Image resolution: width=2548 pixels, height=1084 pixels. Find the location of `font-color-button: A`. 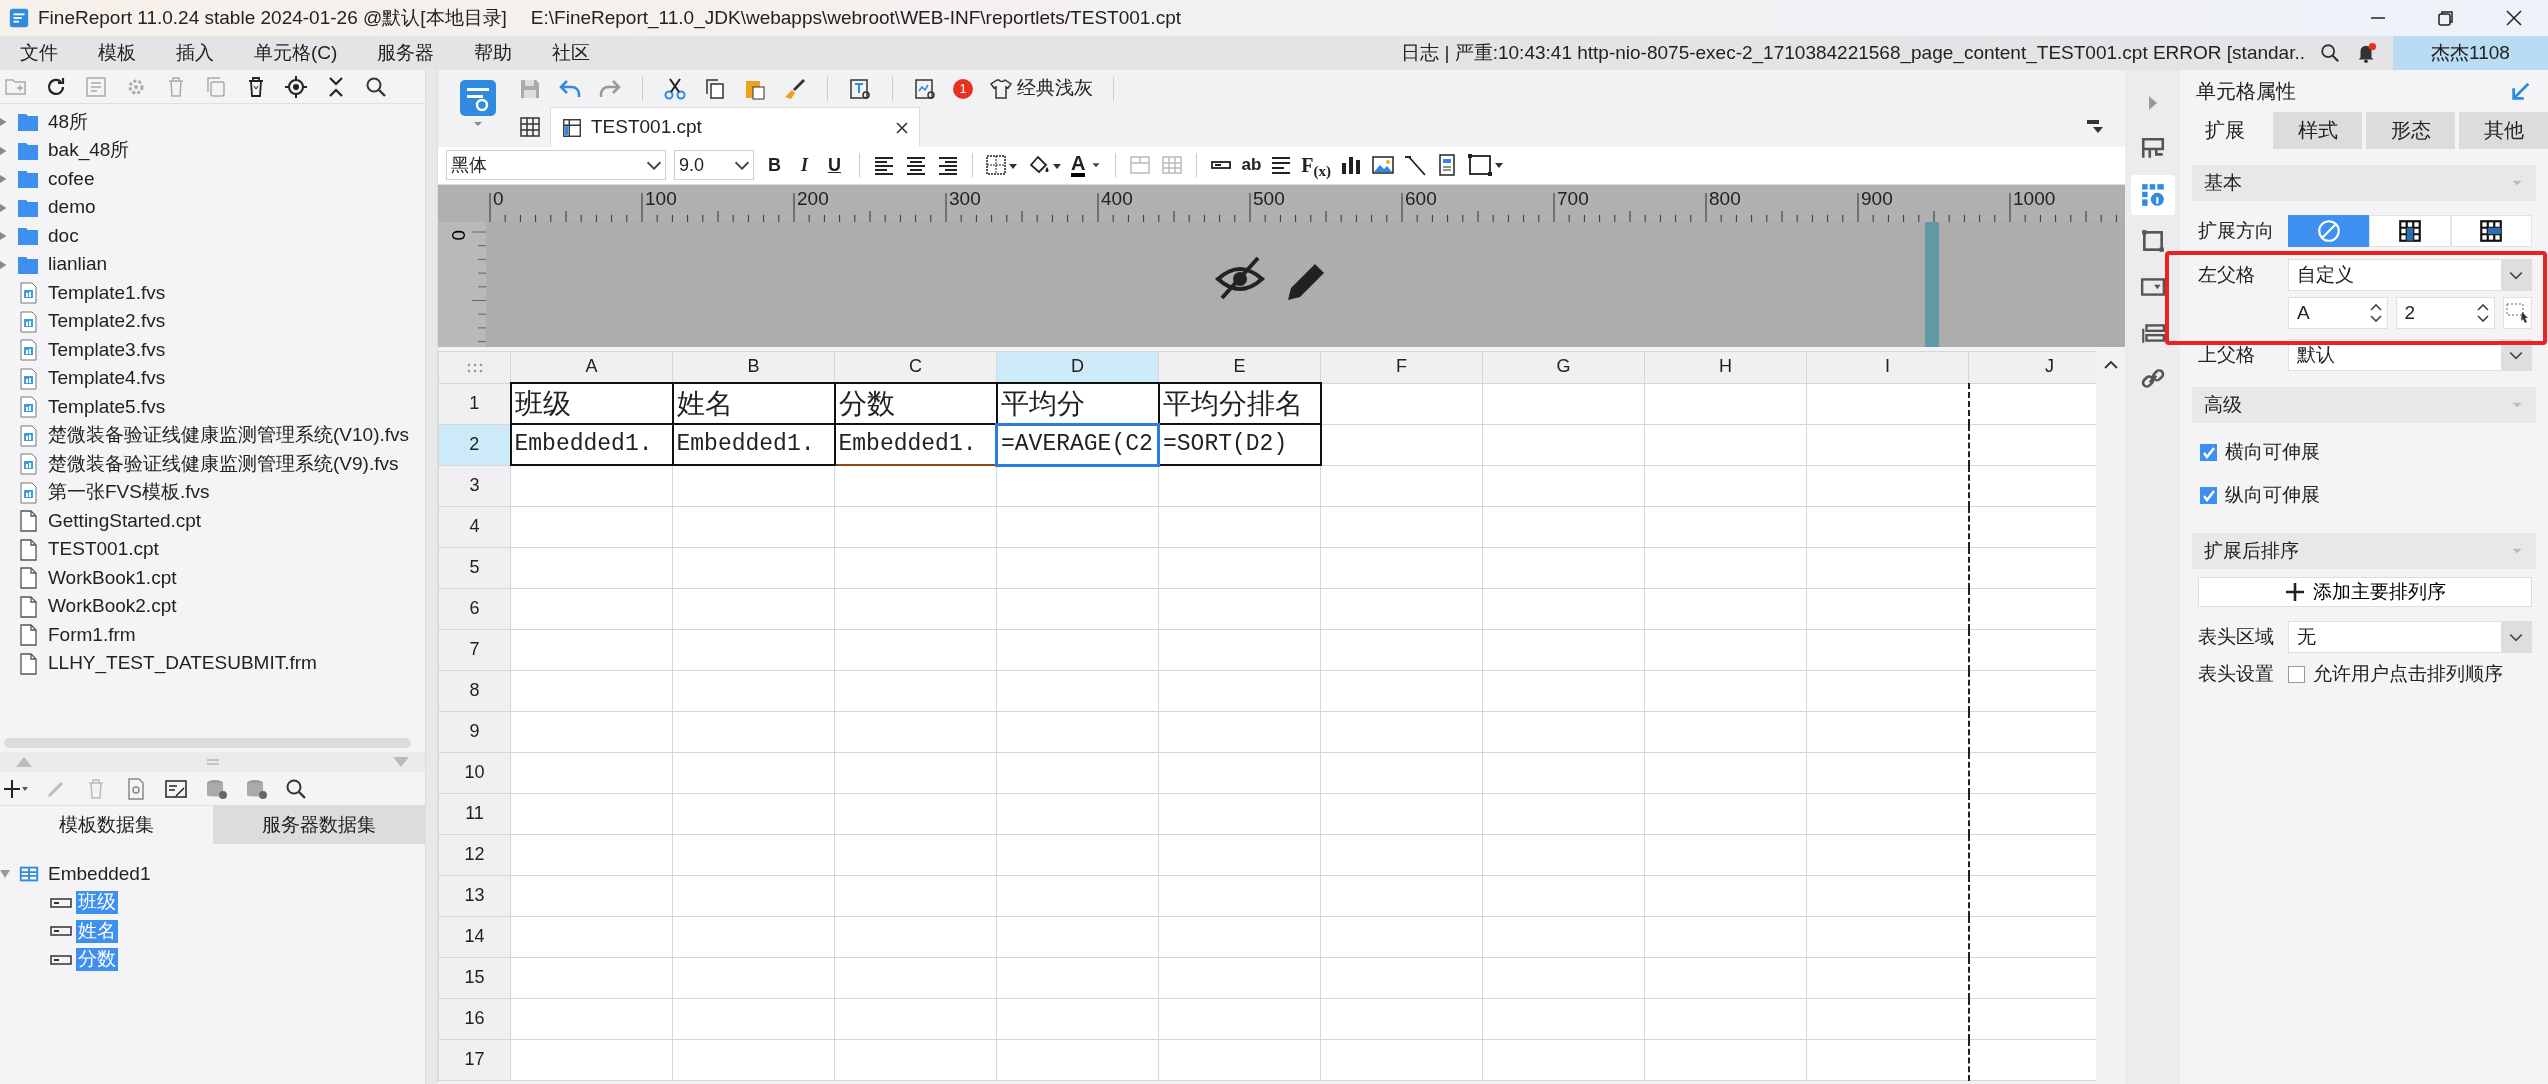

font-color-button: A is located at coordinates (1078, 165).